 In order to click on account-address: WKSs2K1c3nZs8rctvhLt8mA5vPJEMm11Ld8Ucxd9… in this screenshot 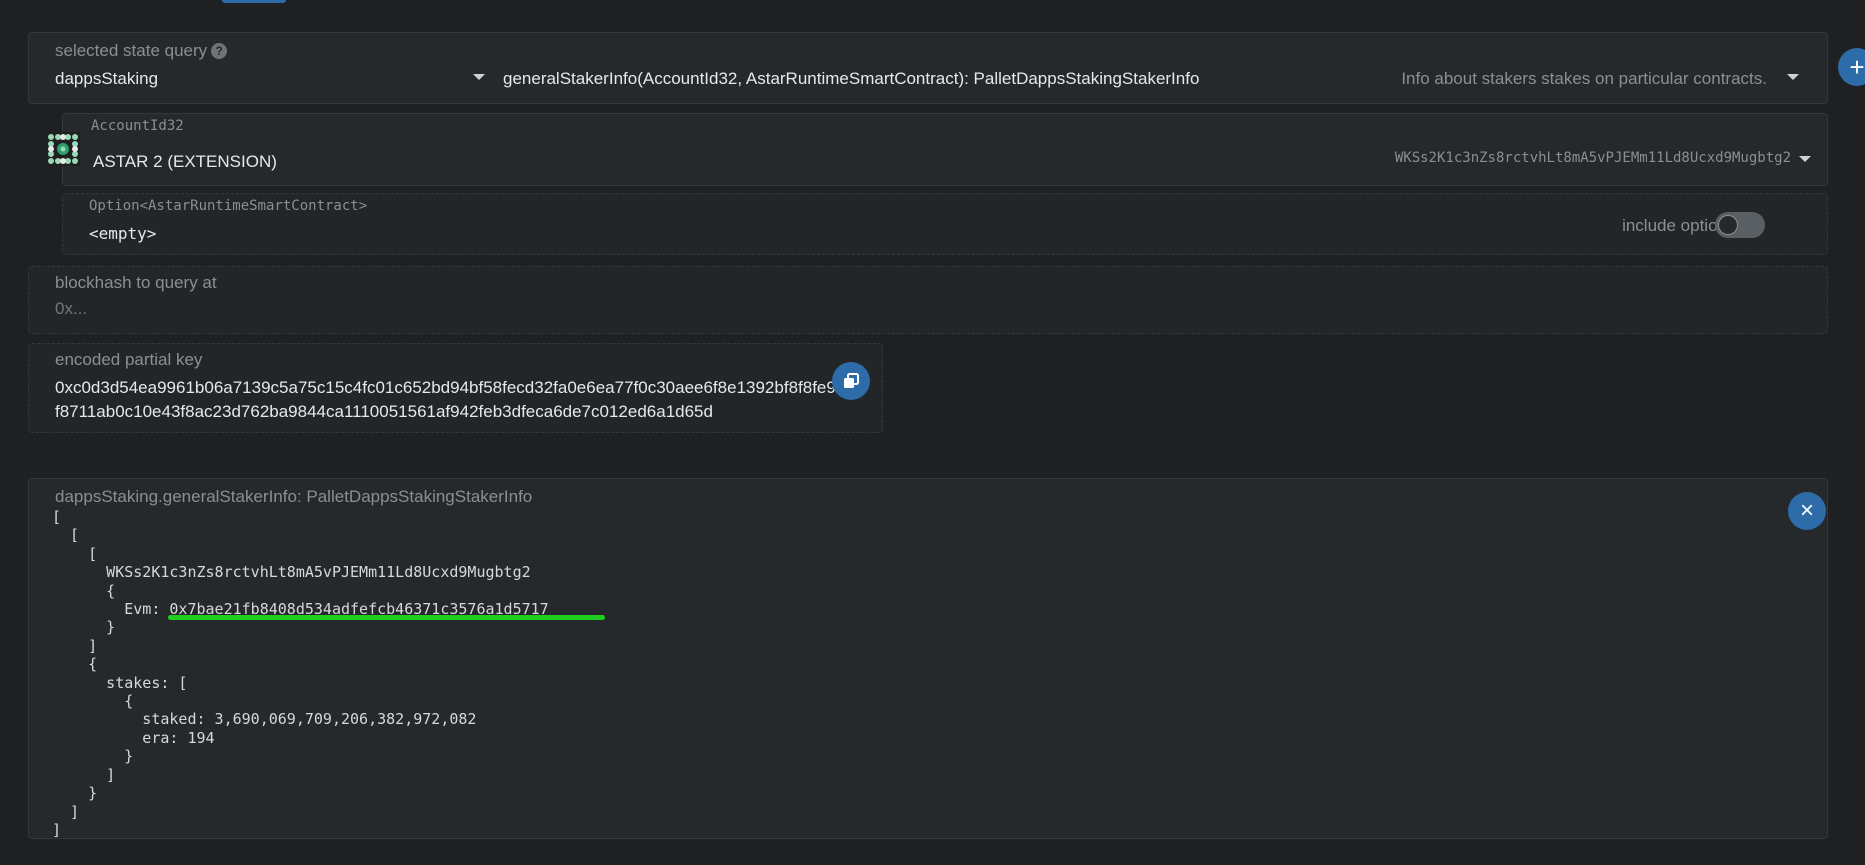, I will do `click(1593, 158)`.